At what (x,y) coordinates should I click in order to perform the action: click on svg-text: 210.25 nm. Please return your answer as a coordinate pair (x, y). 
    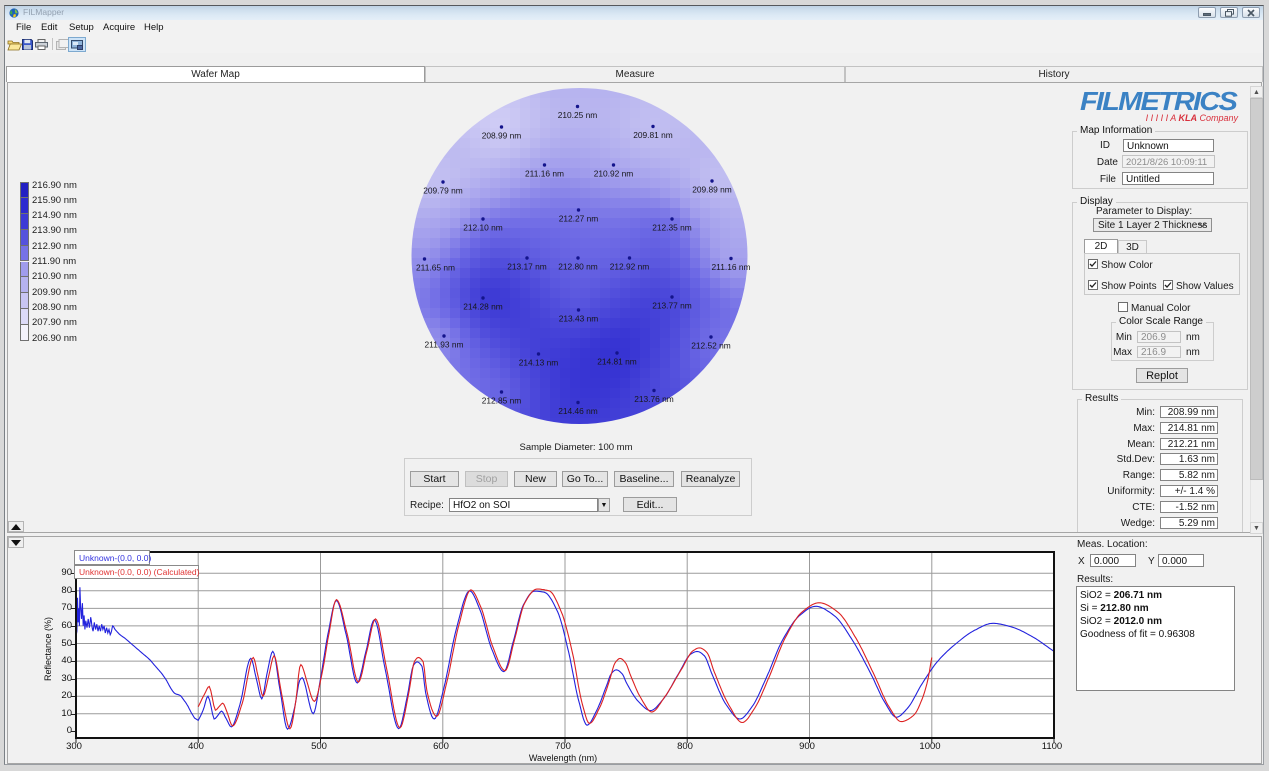
    Looking at the image, I should click on (578, 115).